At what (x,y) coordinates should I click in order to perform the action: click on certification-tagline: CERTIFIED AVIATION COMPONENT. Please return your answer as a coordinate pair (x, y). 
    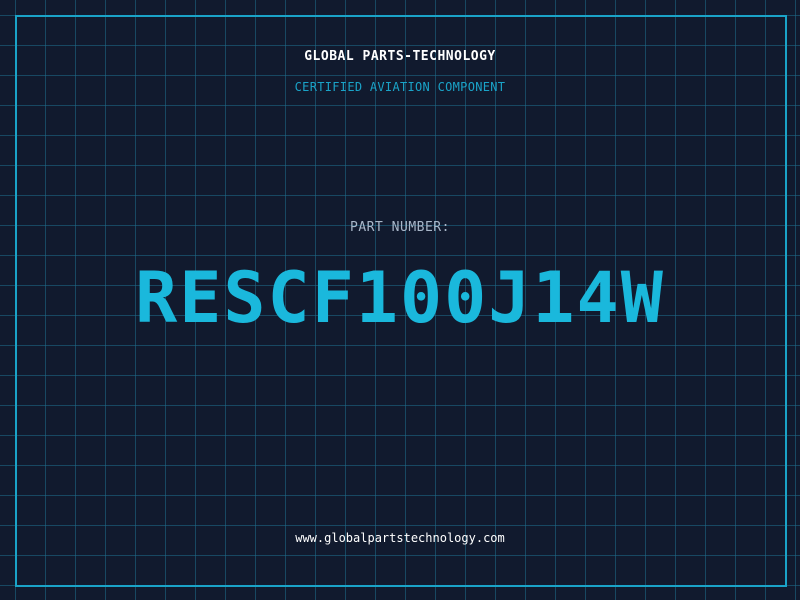
    Looking at the image, I should click on (400, 87).